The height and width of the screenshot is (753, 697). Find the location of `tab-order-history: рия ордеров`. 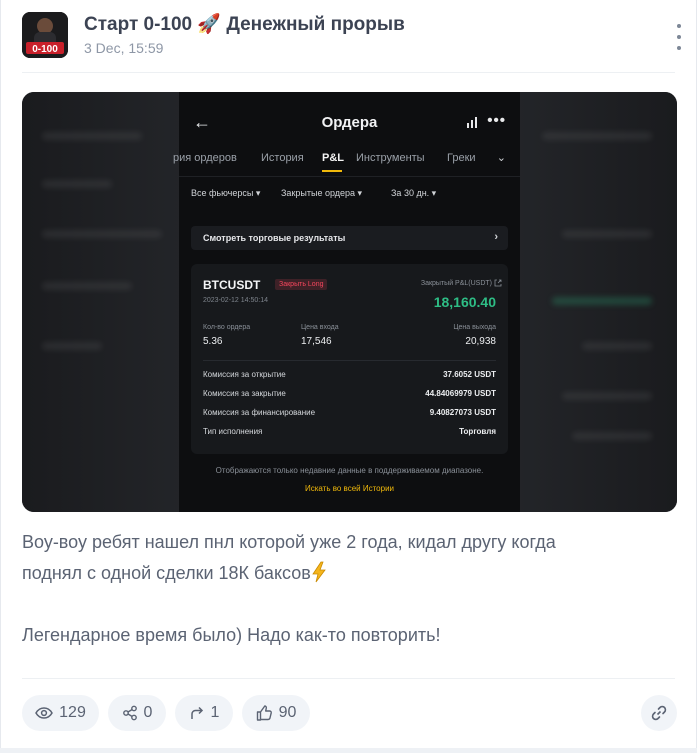

tab-order-history: рия ордеров is located at coordinates (205, 158).